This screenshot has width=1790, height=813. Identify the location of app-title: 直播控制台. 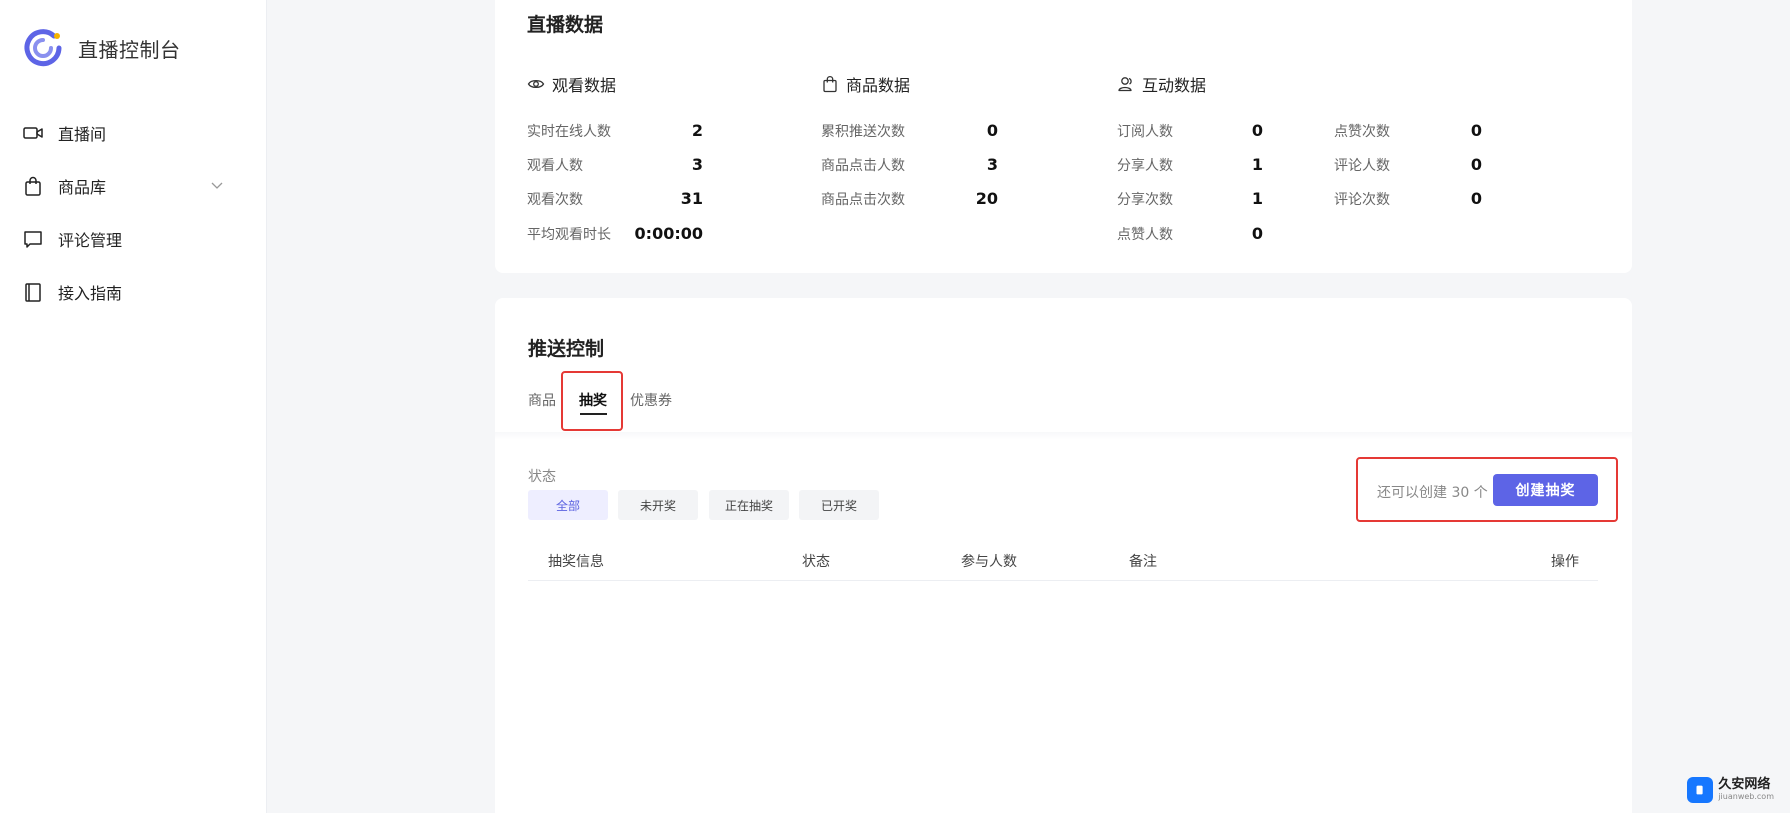
(129, 49).